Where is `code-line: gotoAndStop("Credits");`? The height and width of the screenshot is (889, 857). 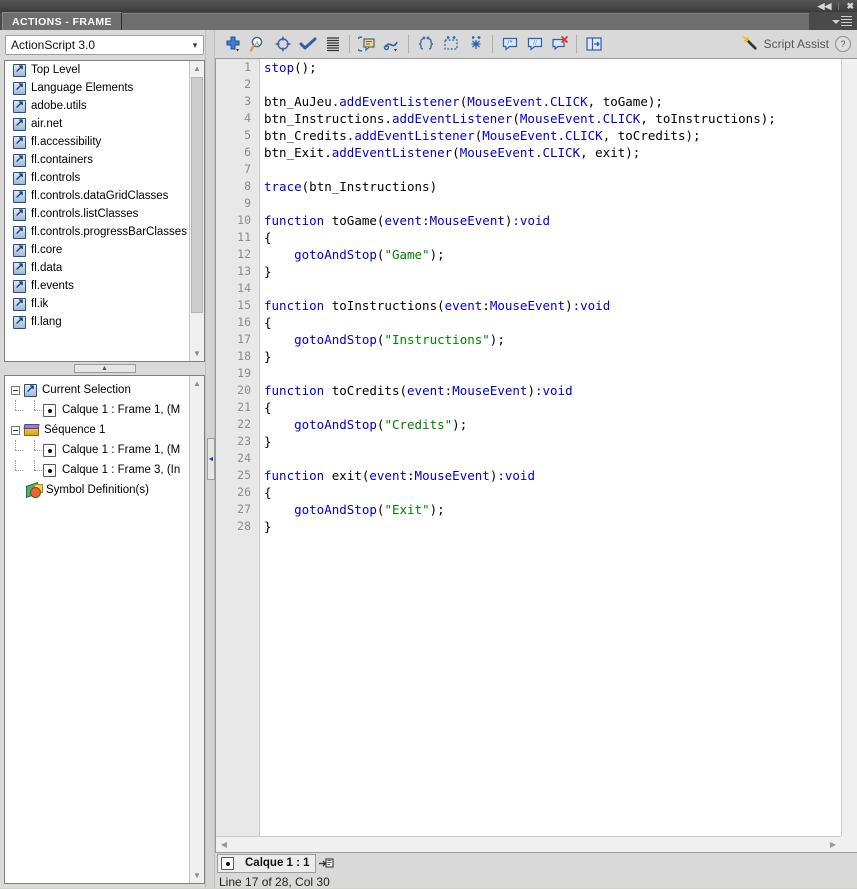 code-line: gotoAndStop("Credits"); is located at coordinates (552, 424).